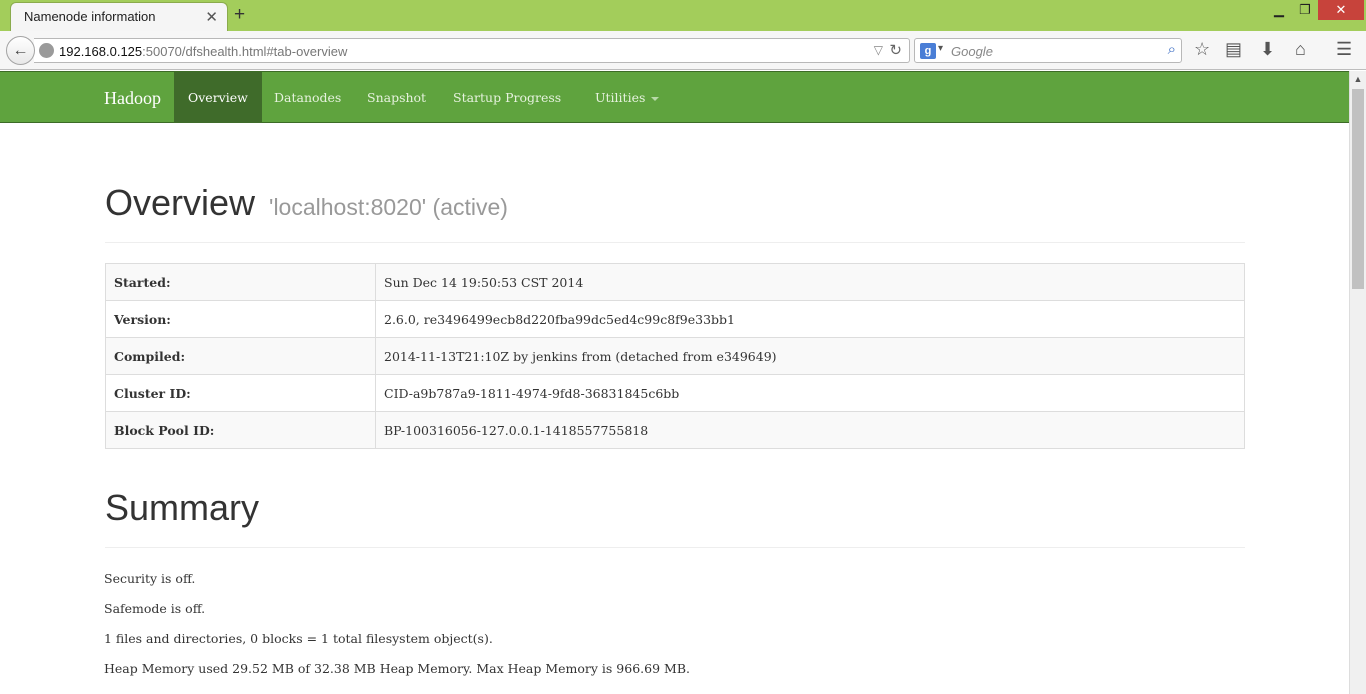  I want to click on row-value: BP-100316056-127.0.0.1-1418557755818, so click(810, 430).